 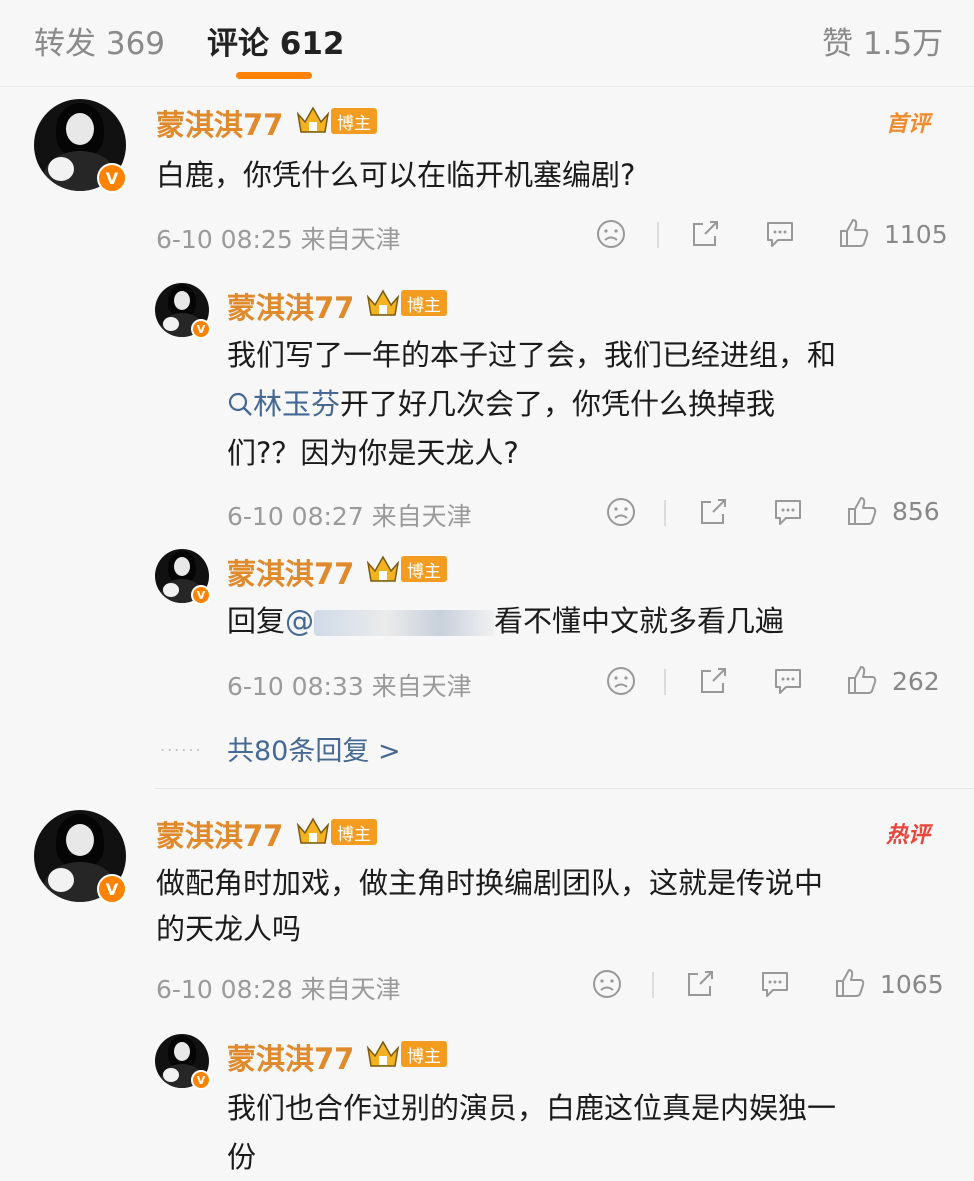 What do you see at coordinates (274, 75) in the screenshot?
I see `active-tab-indicator` at bounding box center [274, 75].